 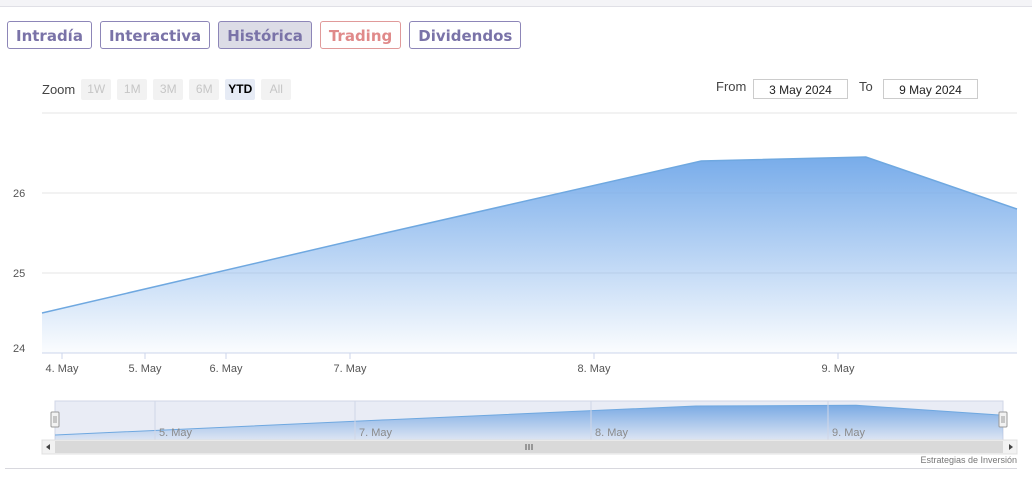 I want to click on zoom-label: Zoom, so click(x=59, y=89).